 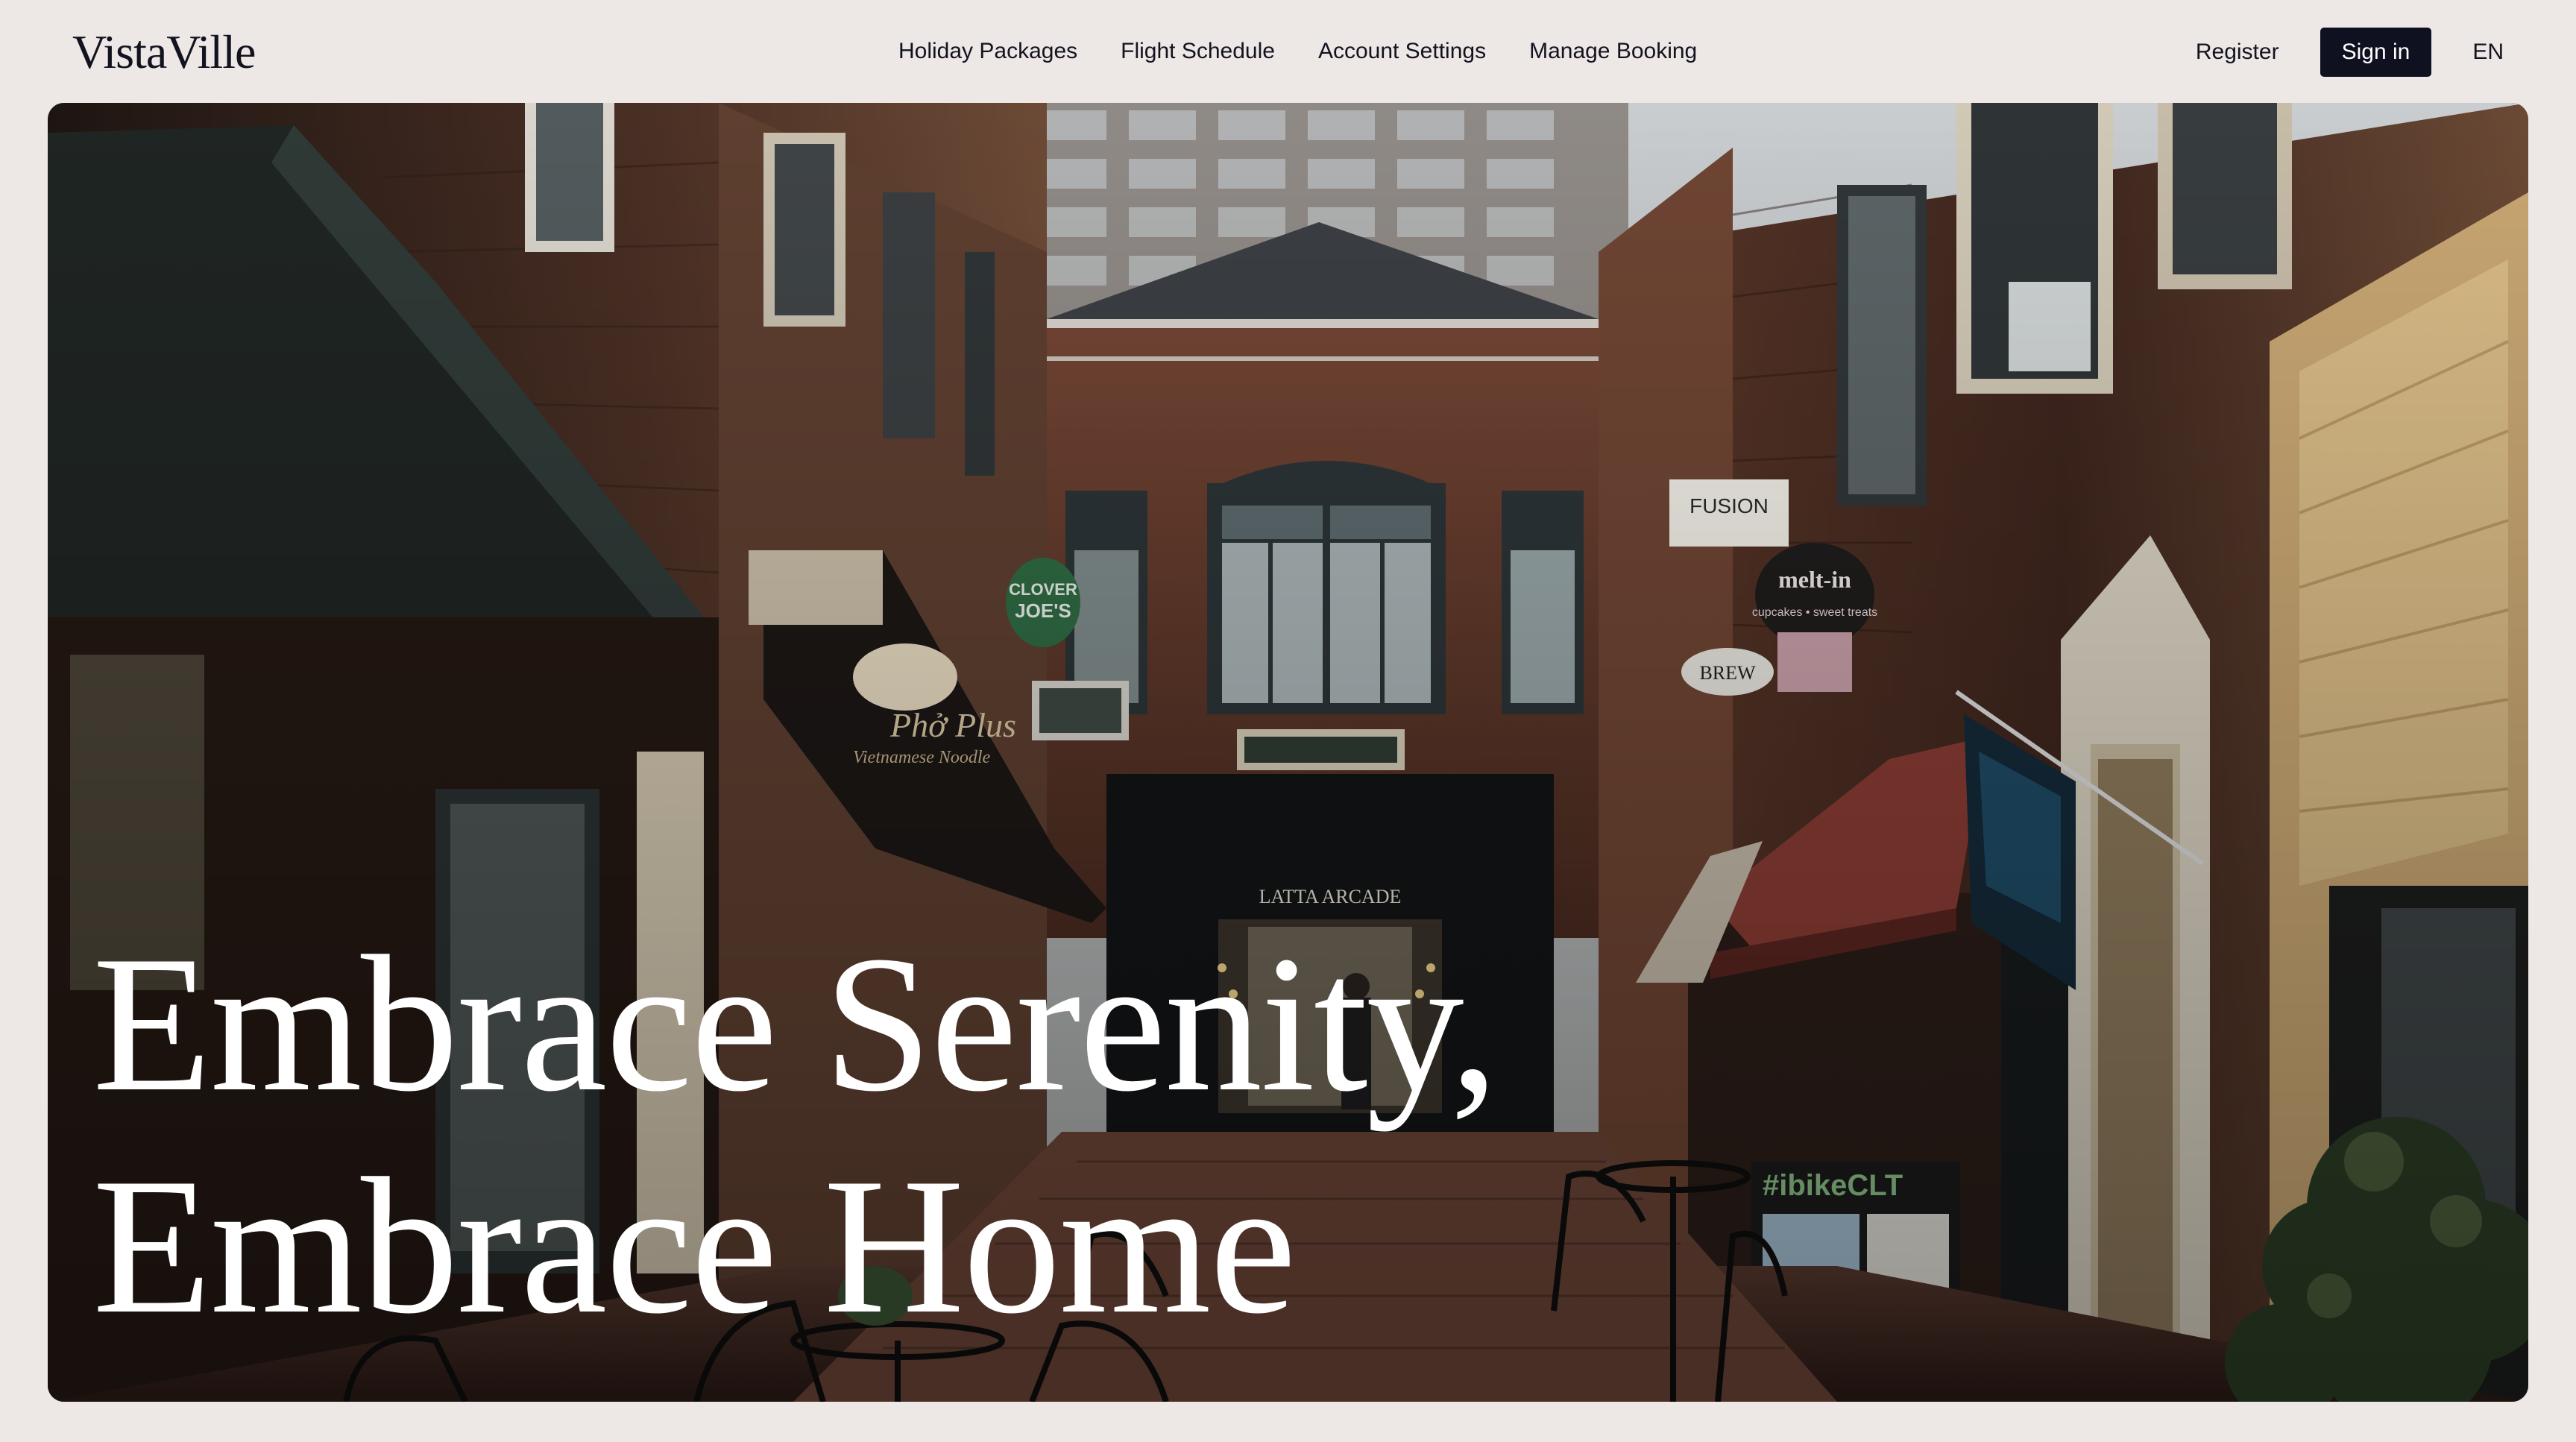 I want to click on nav-link-holiday-packages: Holiday Packages, so click(x=987, y=51).